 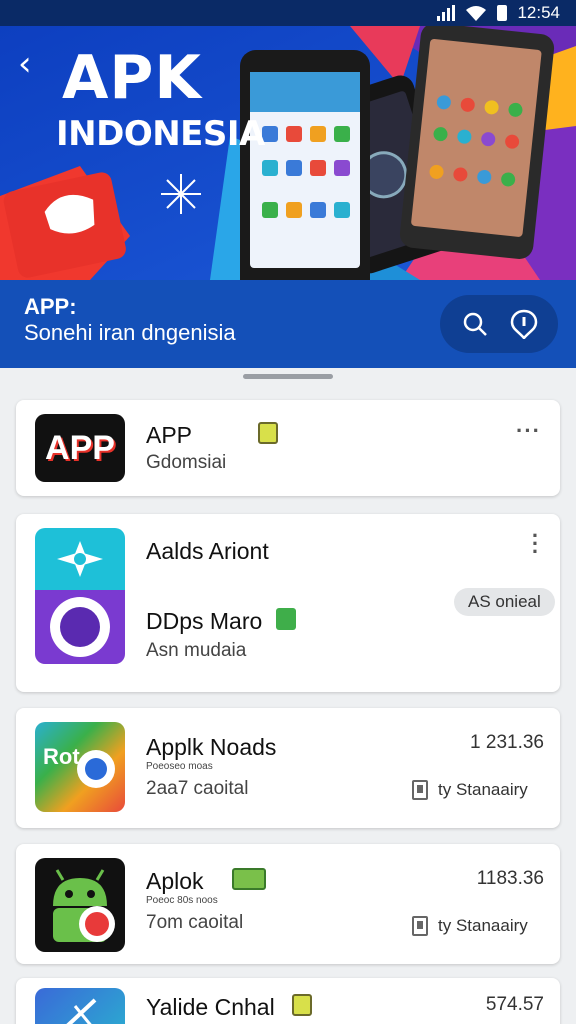 What do you see at coordinates (507, 742) in the screenshot?
I see `app-value: 1 231.36` at bounding box center [507, 742].